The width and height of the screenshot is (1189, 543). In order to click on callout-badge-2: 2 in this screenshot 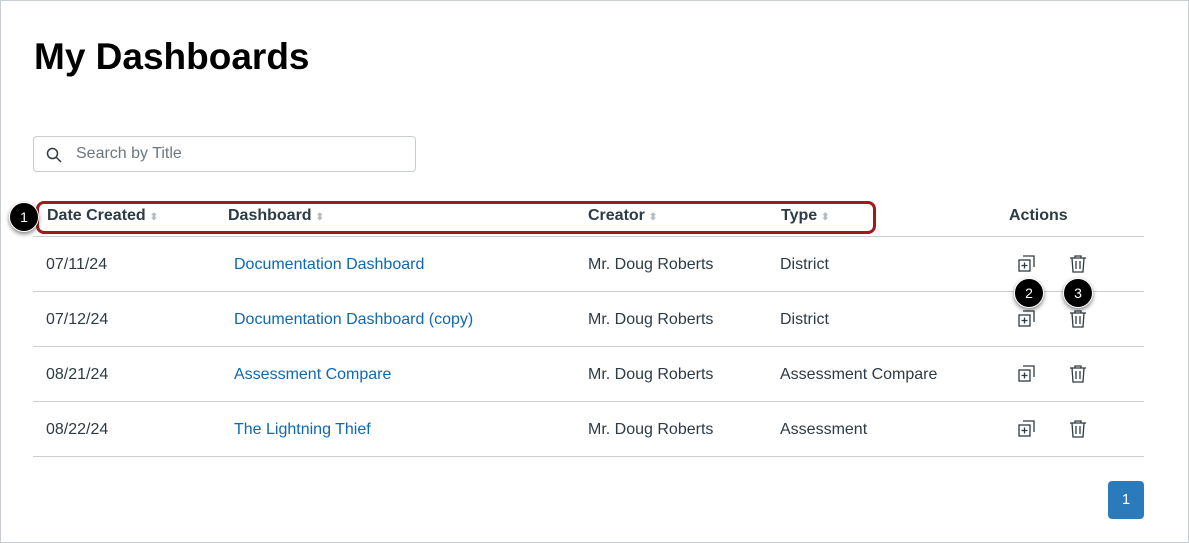, I will do `click(1029, 293)`.